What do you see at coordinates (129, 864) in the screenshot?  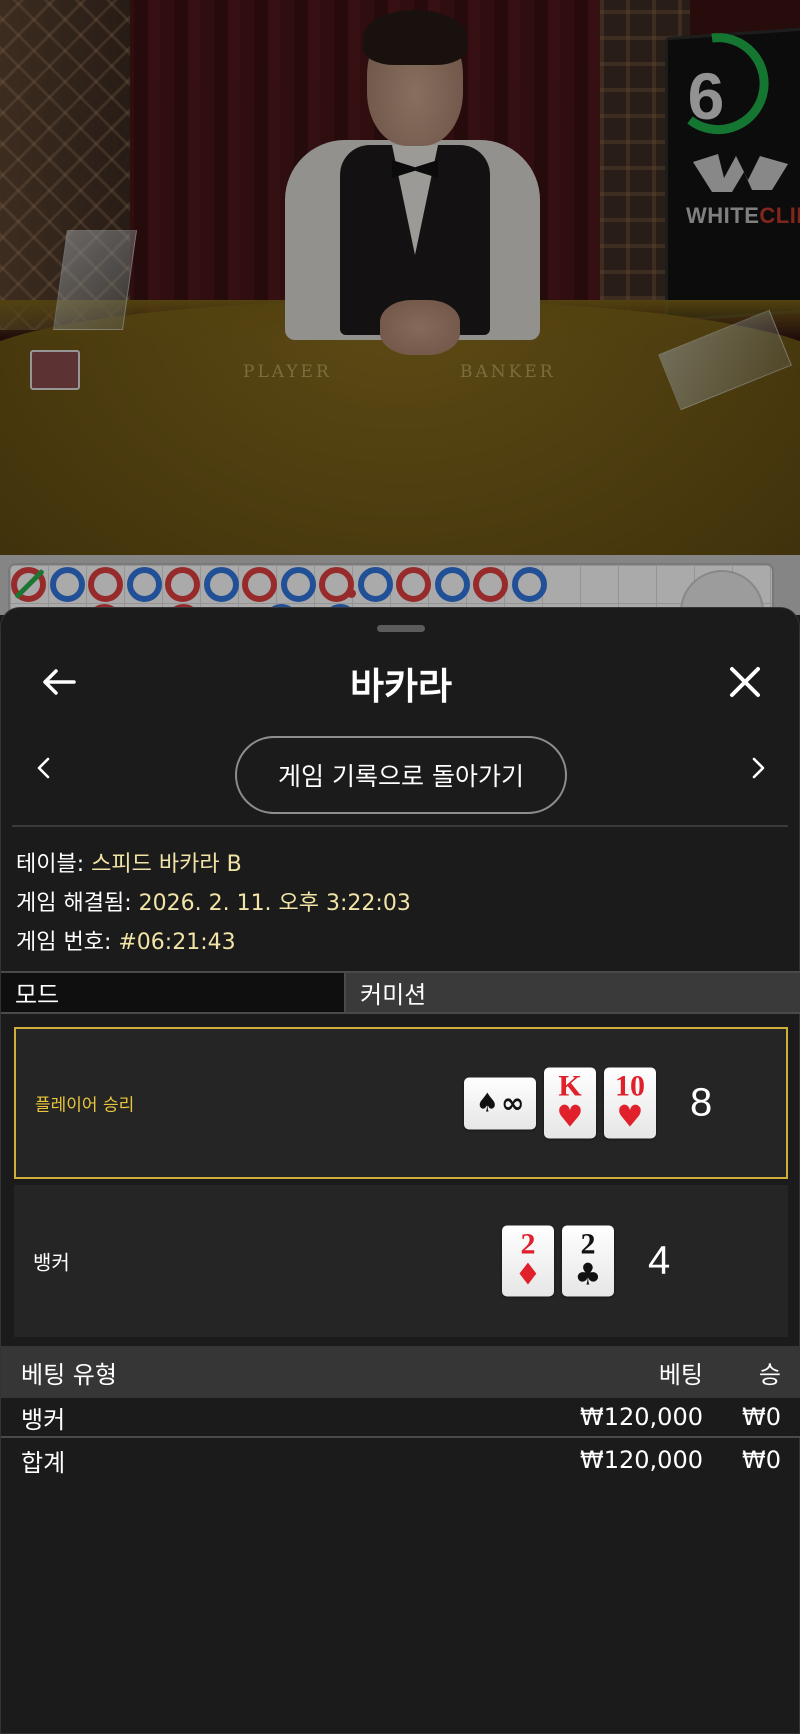 I see `table-info: 테이블: 스피드 바카라 B` at bounding box center [129, 864].